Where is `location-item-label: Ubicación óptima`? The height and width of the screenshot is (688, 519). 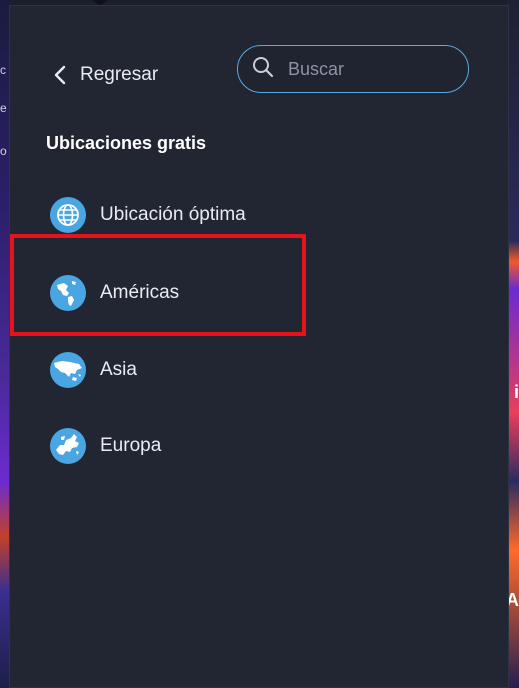
location-item-label: Ubicación óptima is located at coordinates (173, 214).